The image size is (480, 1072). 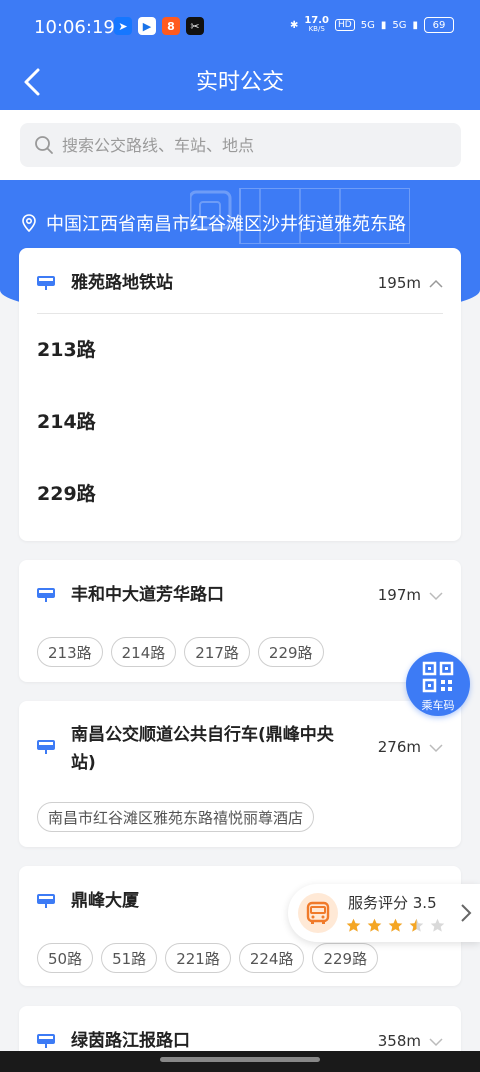 I want to click on search-input, so click(x=242, y=145).